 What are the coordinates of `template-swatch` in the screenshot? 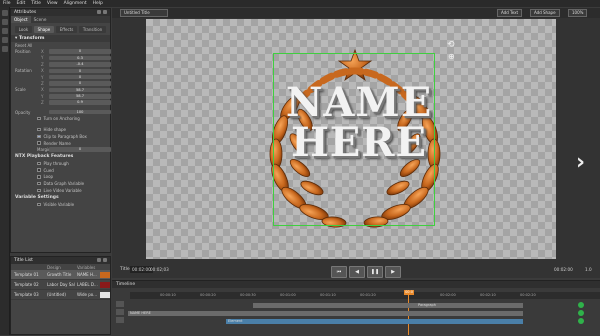 It's located at (105, 274).